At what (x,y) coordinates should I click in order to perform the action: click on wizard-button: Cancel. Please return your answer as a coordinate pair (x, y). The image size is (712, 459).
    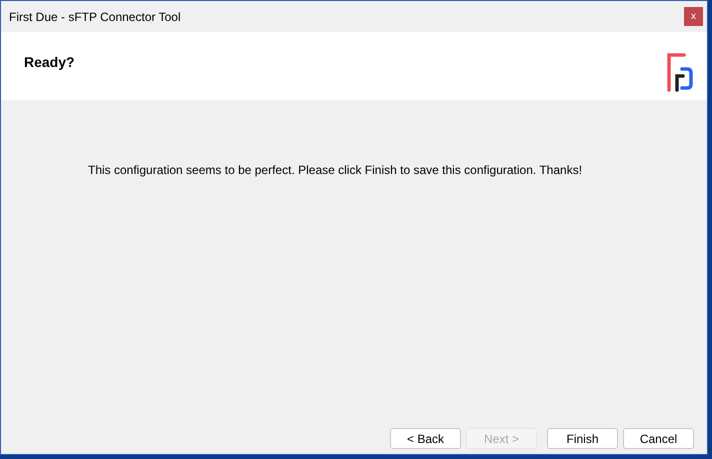
    Looking at the image, I should click on (658, 438).